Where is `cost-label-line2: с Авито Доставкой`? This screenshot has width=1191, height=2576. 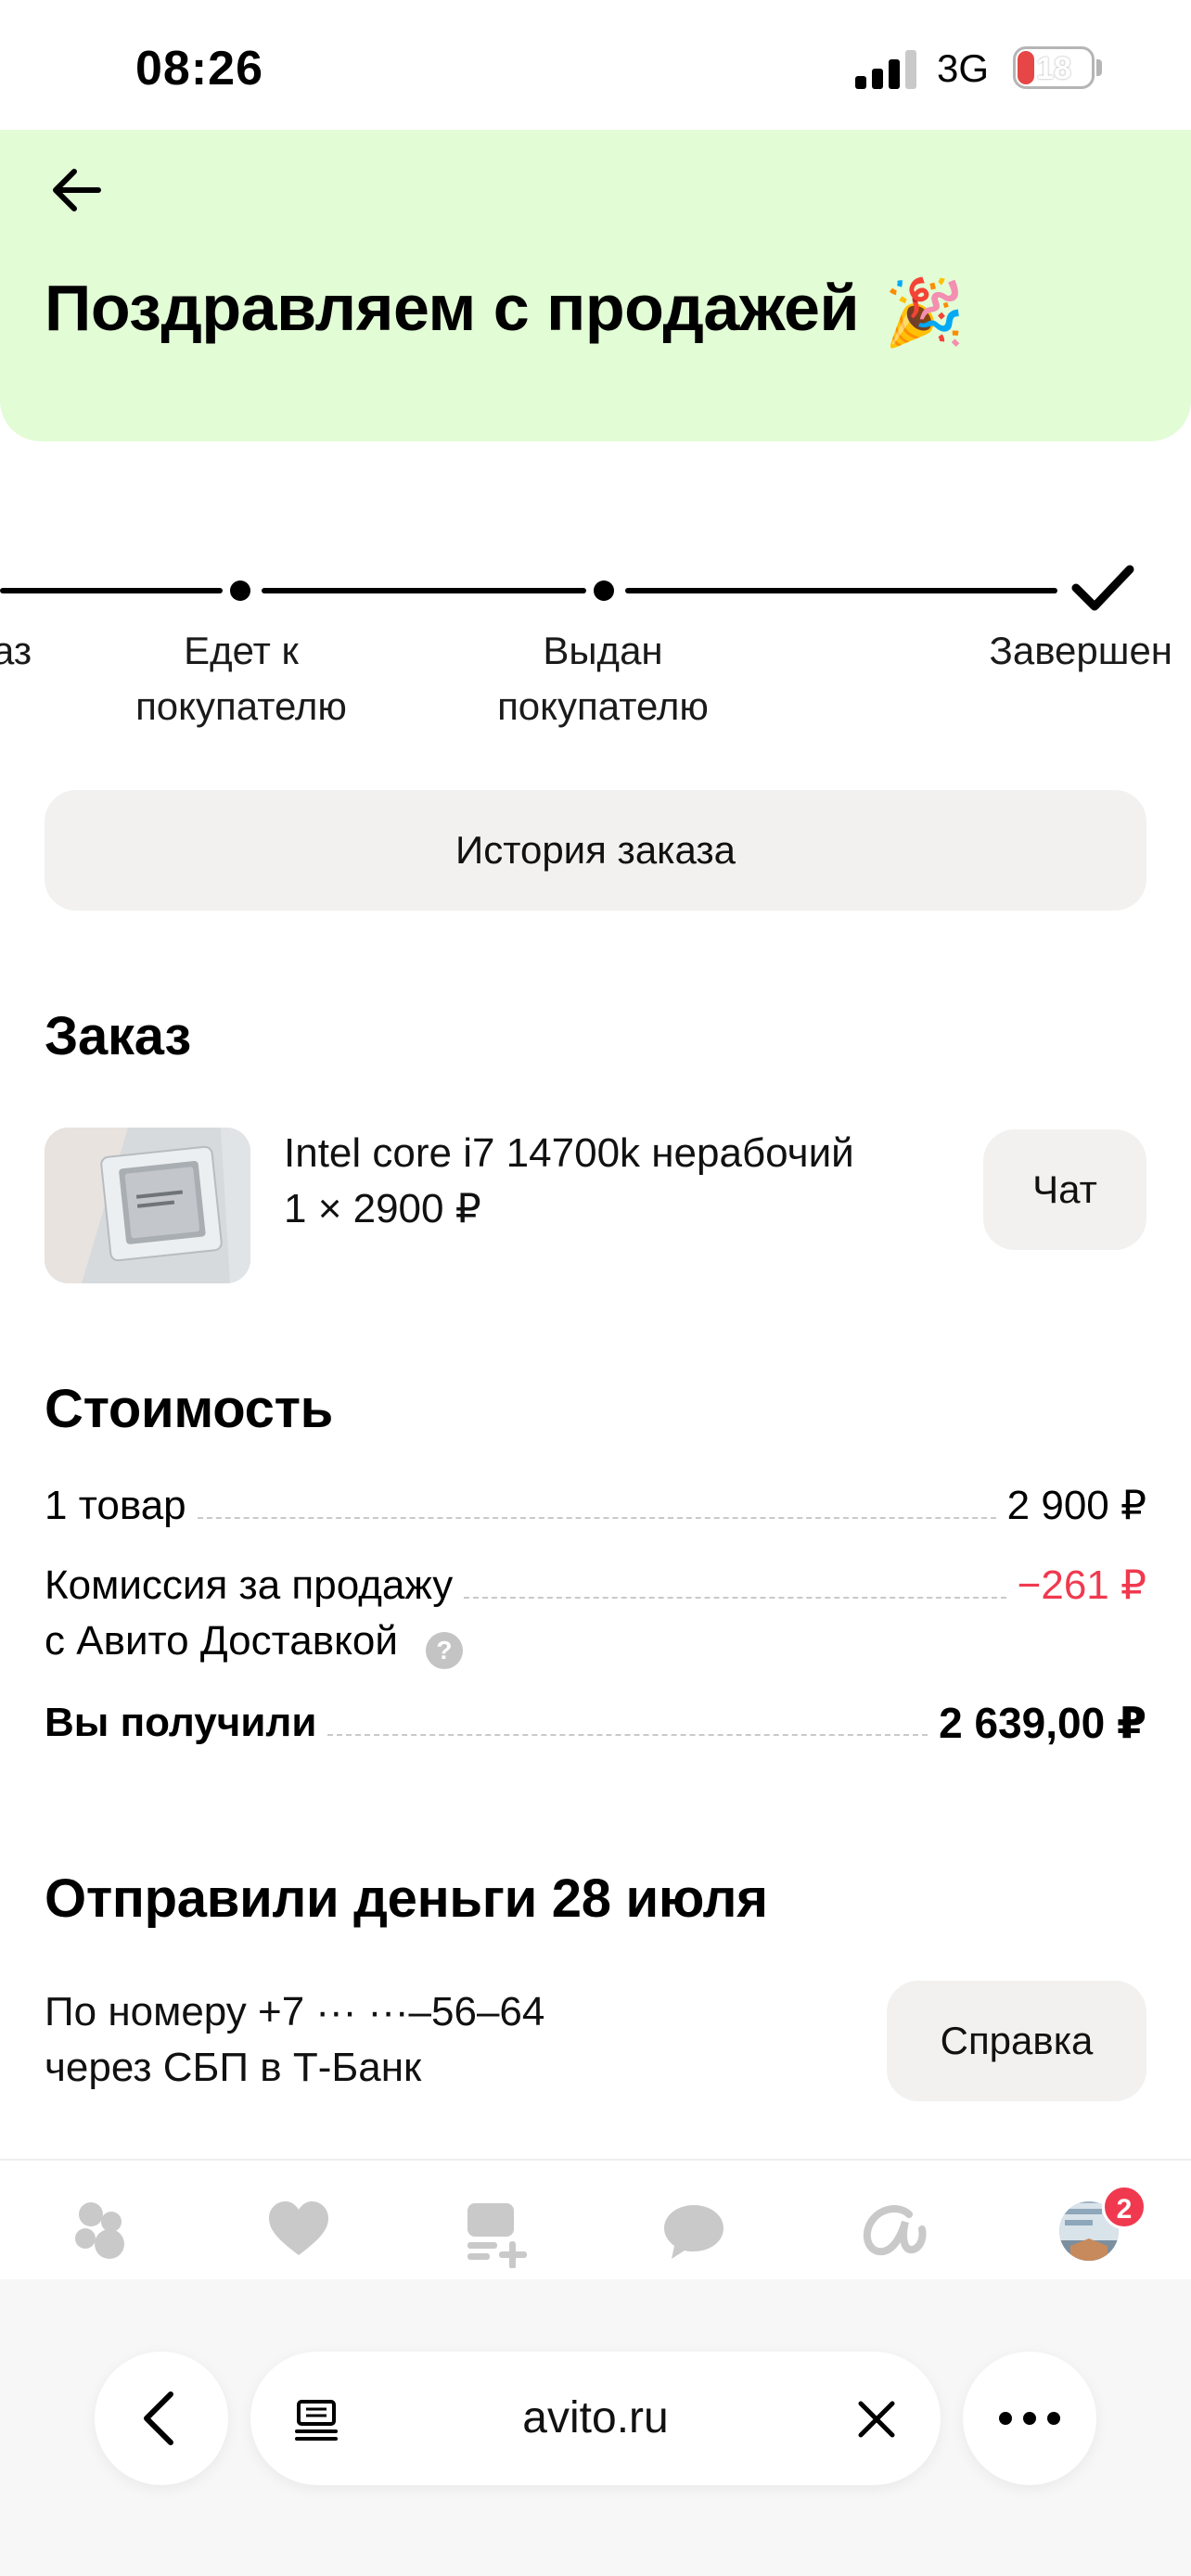 cost-label-line2: с Авито Доставкой is located at coordinates (222, 1641).